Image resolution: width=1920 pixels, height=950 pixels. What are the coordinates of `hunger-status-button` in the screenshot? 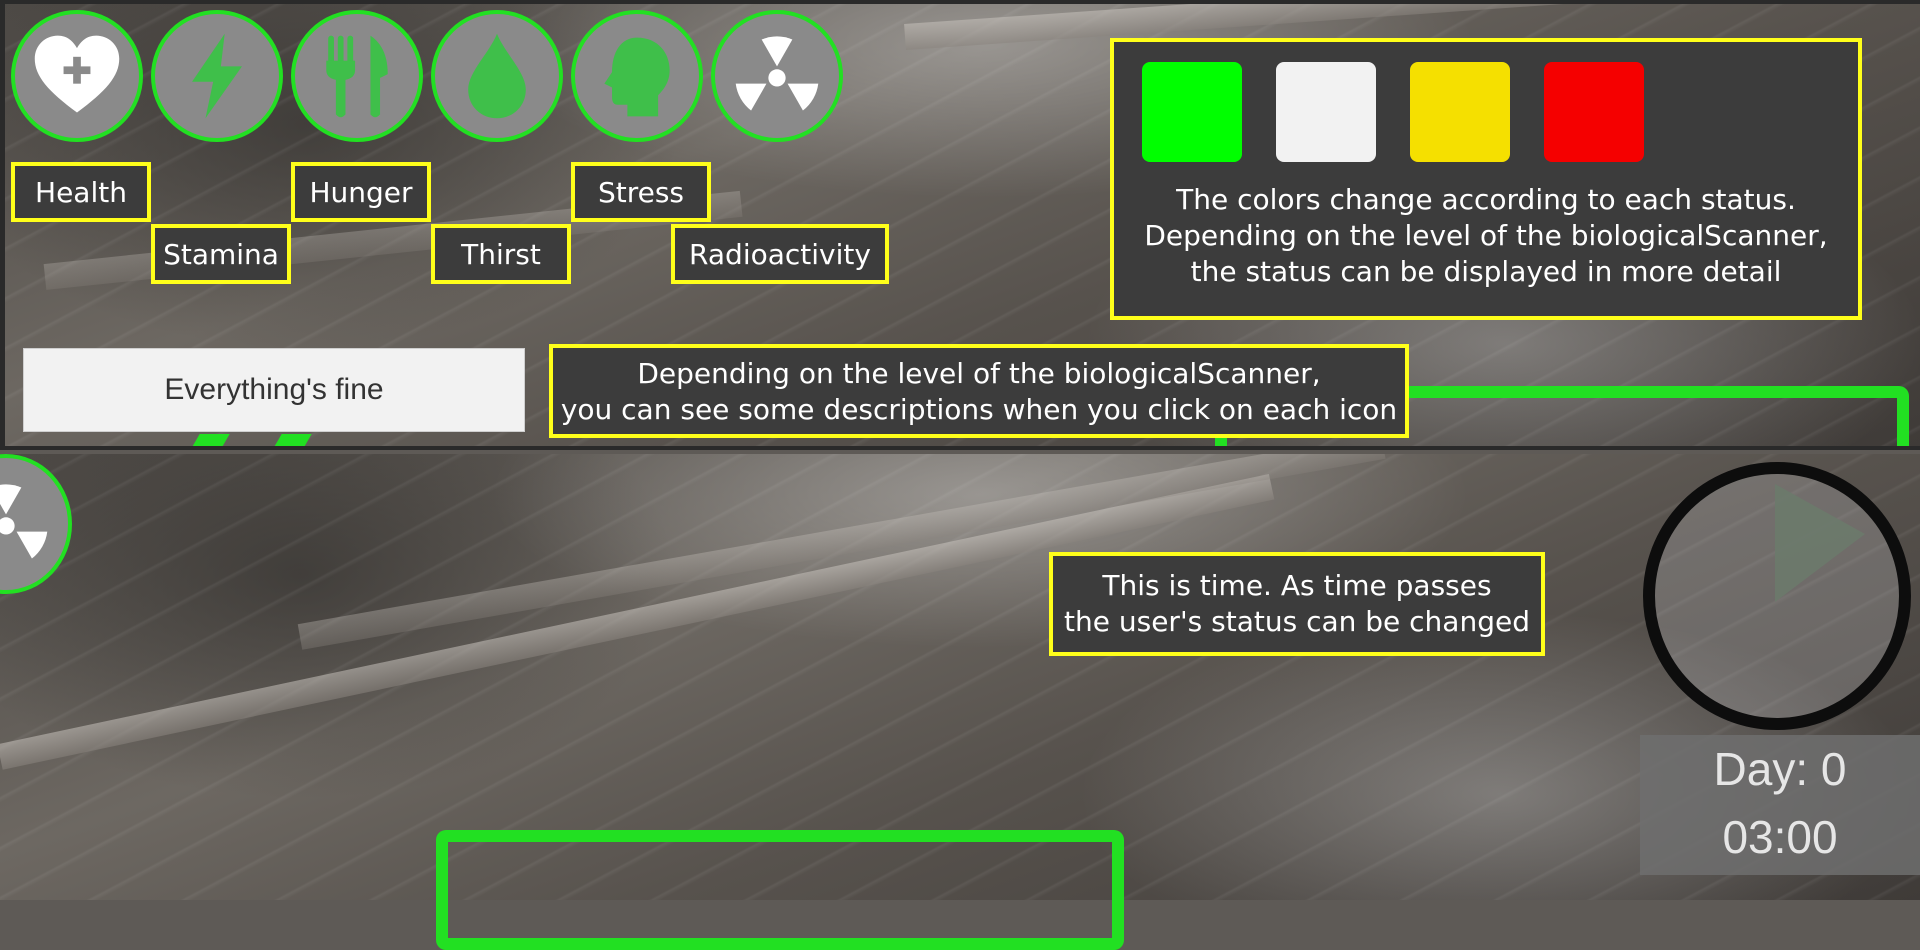 It's located at (357, 76).